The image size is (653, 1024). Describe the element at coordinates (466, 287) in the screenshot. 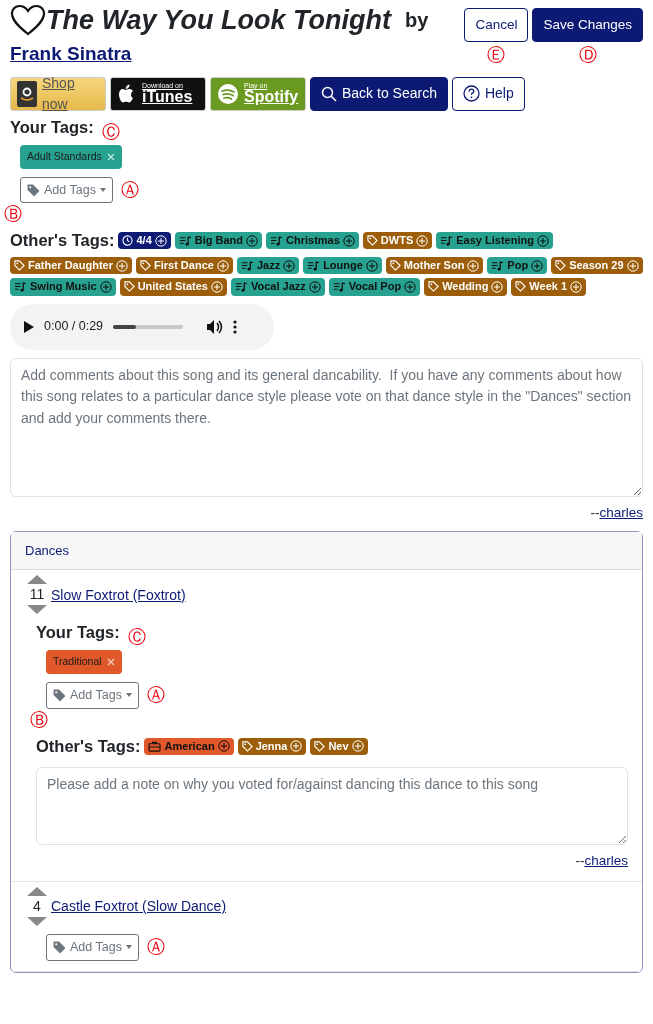

I see `tag-chip: Wedding` at that location.